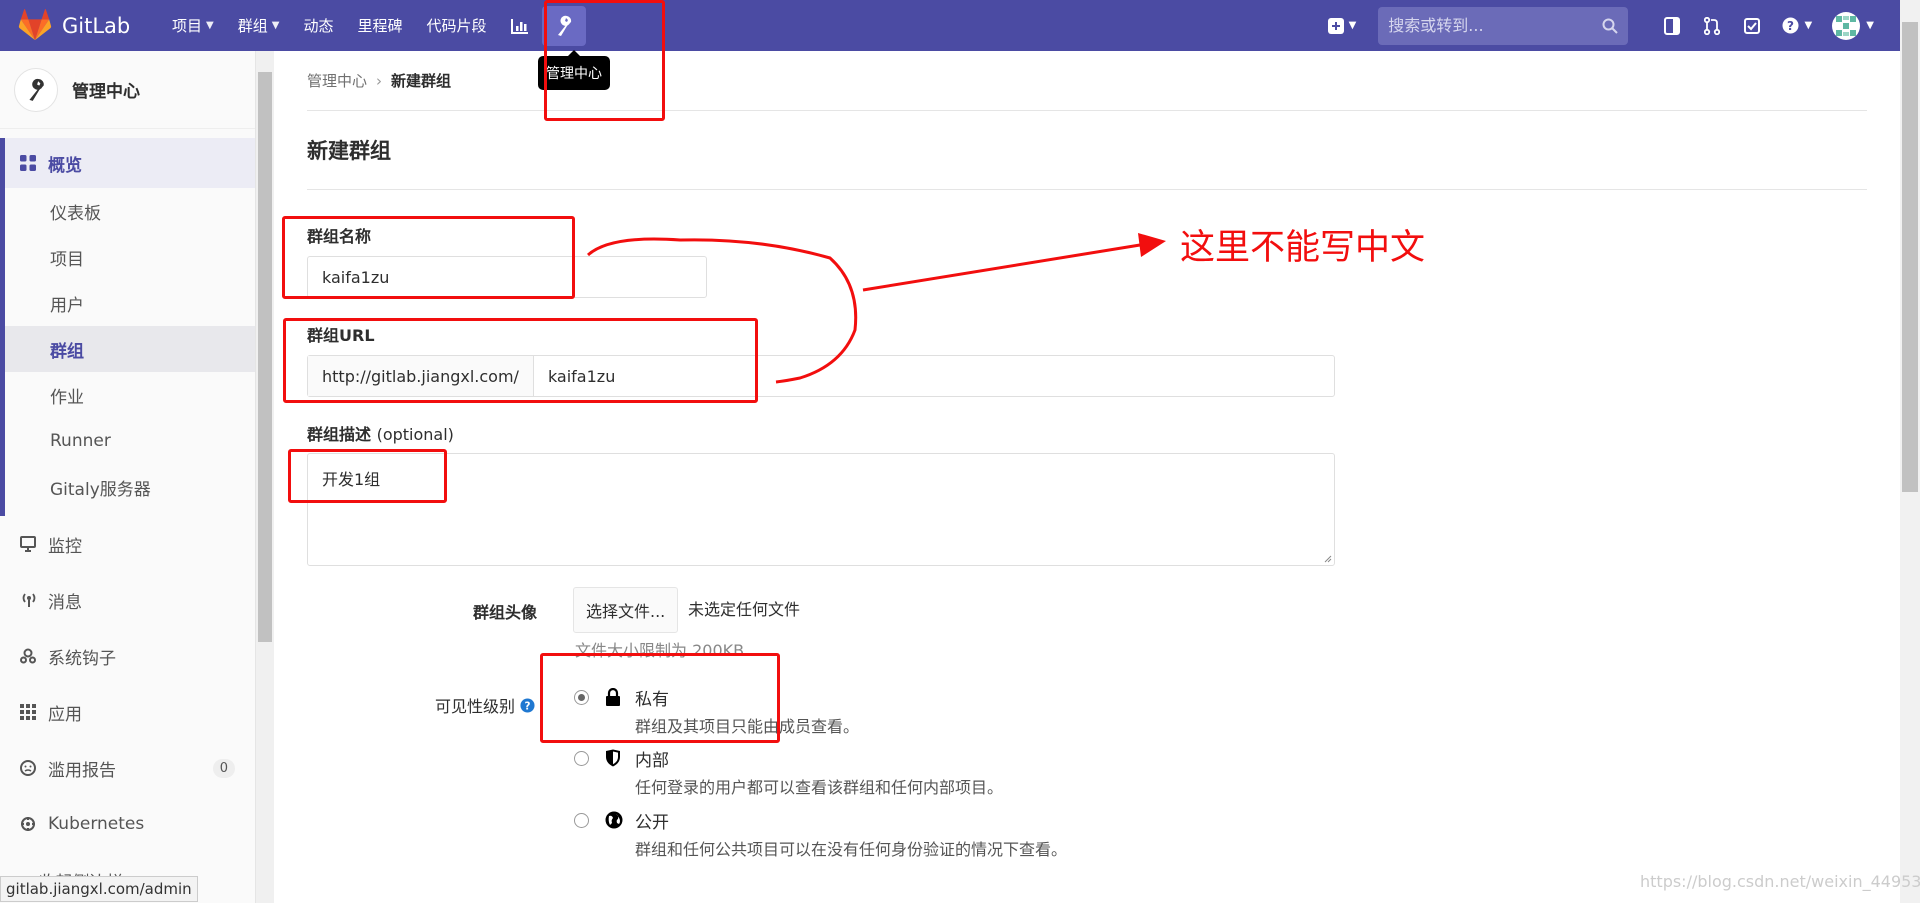  I want to click on identicon-icon, so click(1846, 25).